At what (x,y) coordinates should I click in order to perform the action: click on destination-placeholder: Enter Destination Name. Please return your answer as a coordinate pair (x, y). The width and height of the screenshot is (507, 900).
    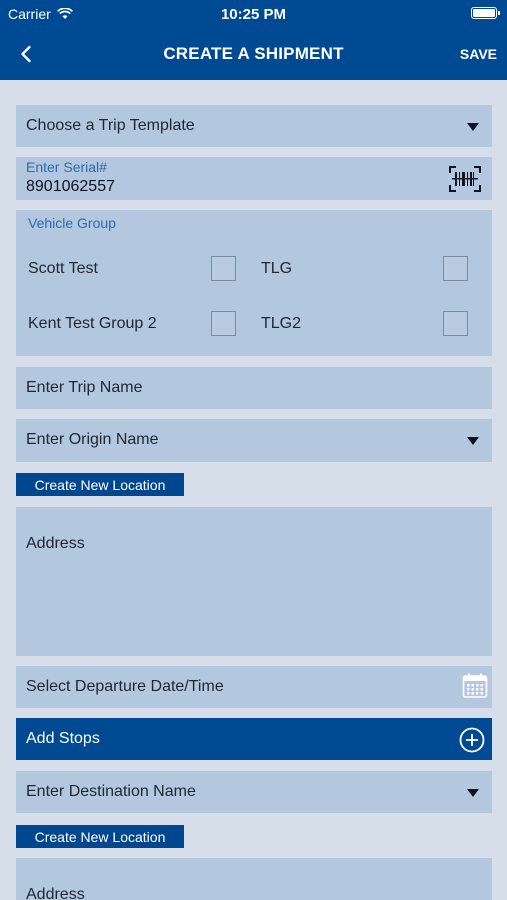
    Looking at the image, I should click on (111, 791).